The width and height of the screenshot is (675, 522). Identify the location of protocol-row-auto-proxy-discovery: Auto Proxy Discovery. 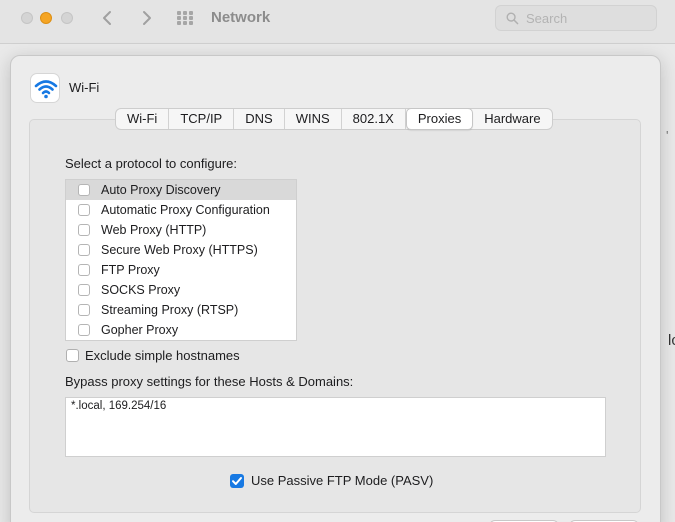
(181, 190).